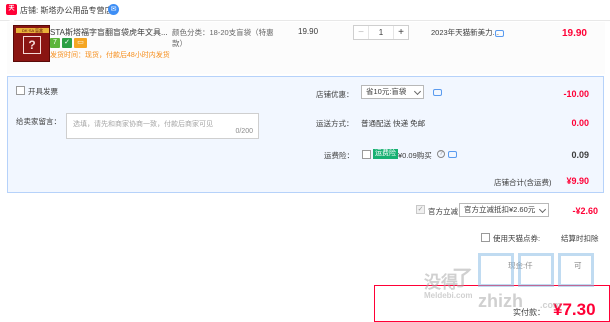 Image resolution: width=610 pixels, height=322 pixels. I want to click on wangwang-icon: ✉, so click(113, 9).